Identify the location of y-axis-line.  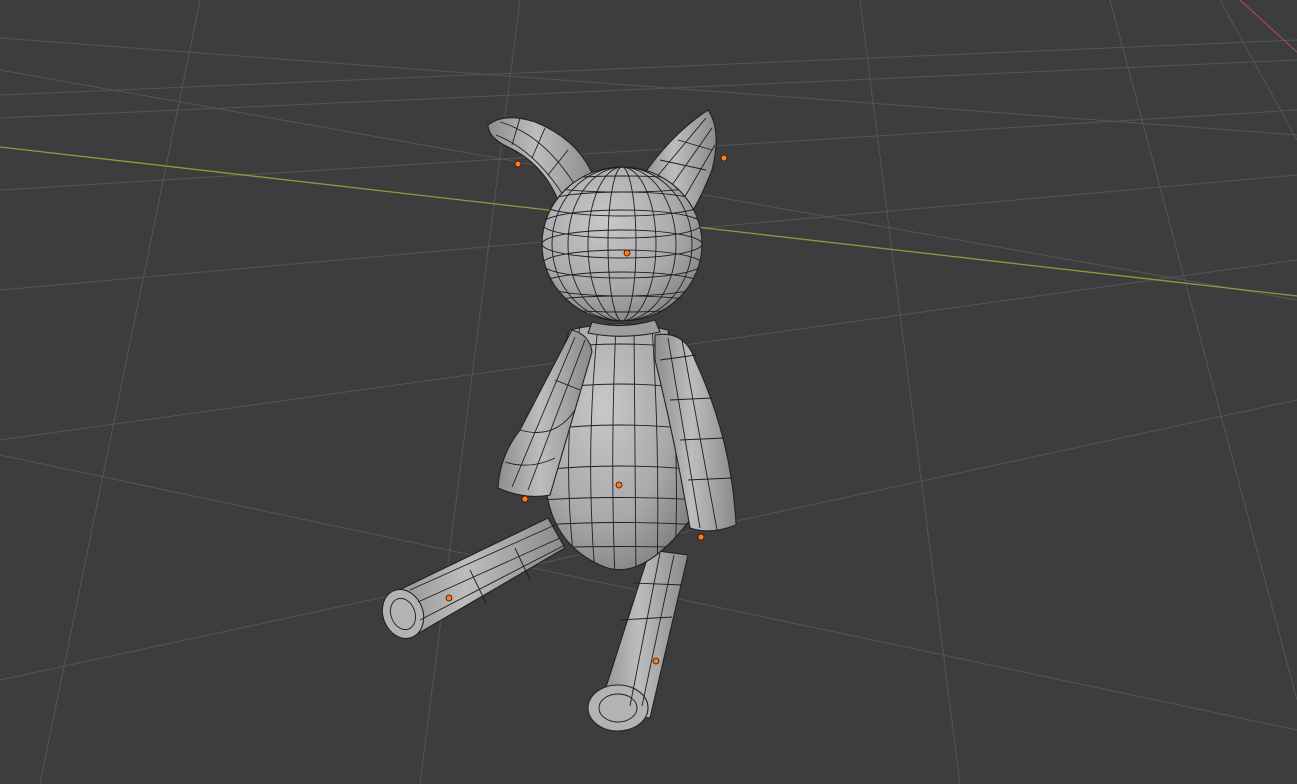
(1268, 26).